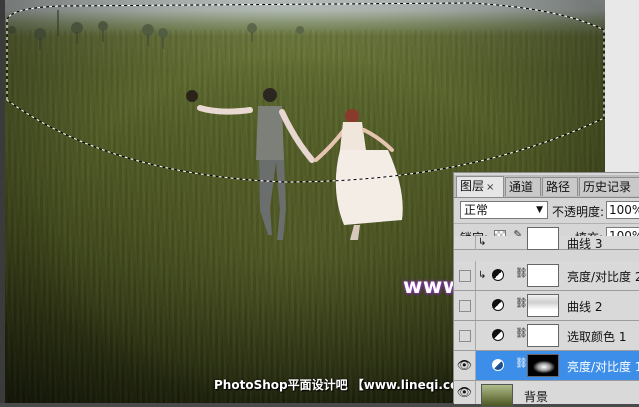 Image resolution: width=639 pixels, height=407 pixels. Describe the element at coordinates (472, 186) in the screenshot. I see `tab-label: 图层` at that location.